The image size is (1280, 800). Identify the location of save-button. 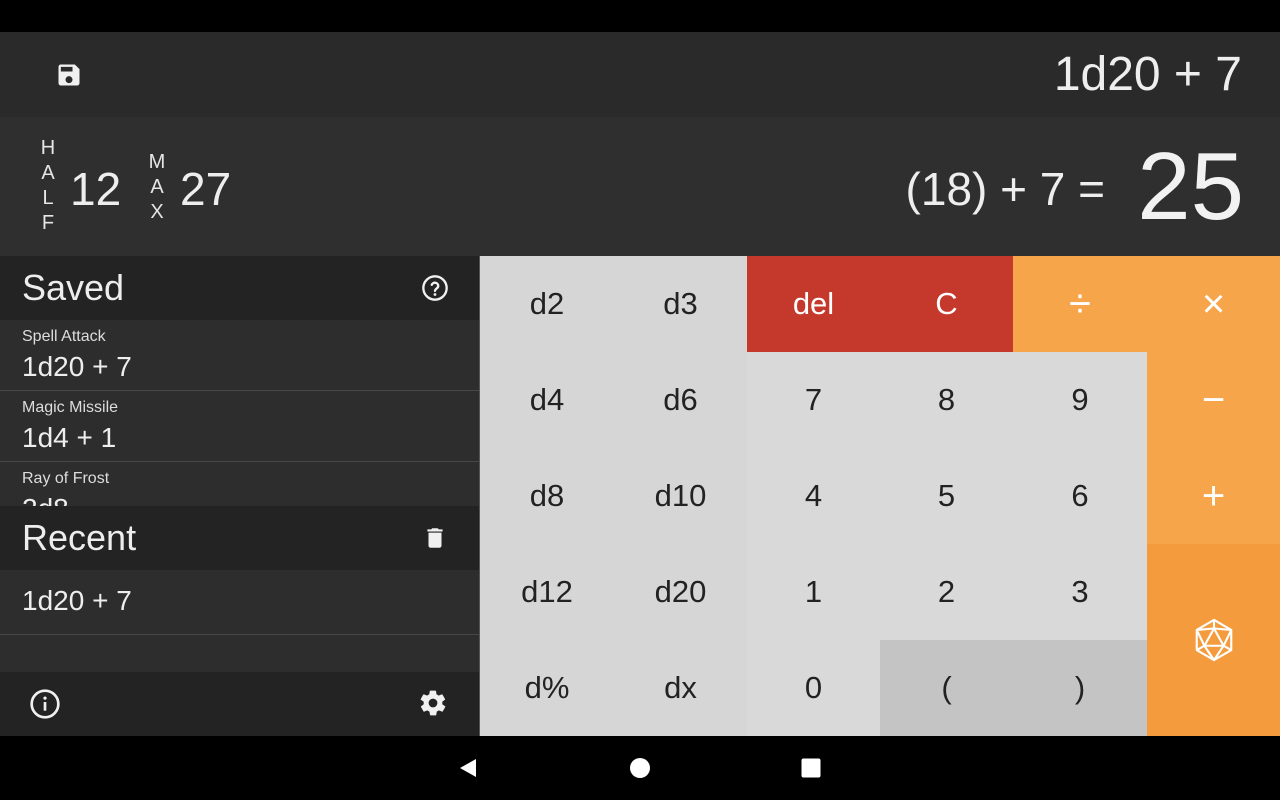
(69, 75).